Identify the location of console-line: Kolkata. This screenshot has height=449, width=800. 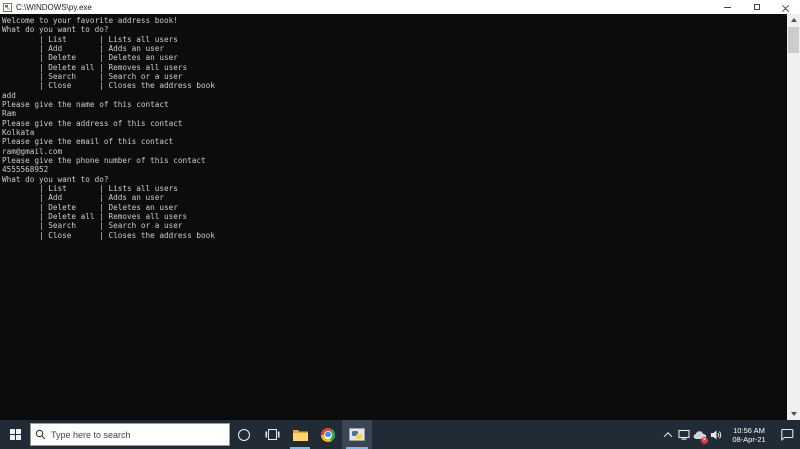
(18, 132).